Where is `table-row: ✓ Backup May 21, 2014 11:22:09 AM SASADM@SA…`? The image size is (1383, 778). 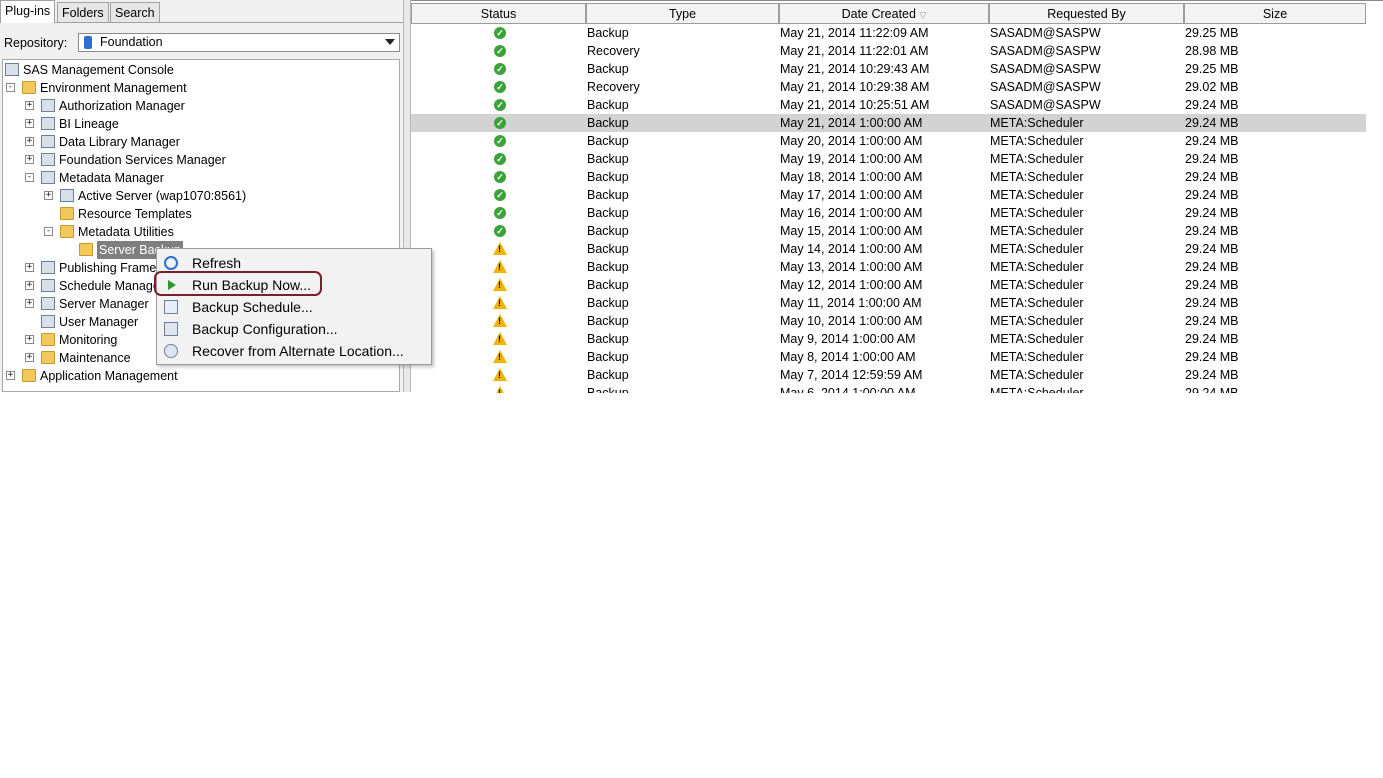
table-row: ✓ Backup May 21, 2014 11:22:09 AM SASADM@SA… is located at coordinates (888, 33).